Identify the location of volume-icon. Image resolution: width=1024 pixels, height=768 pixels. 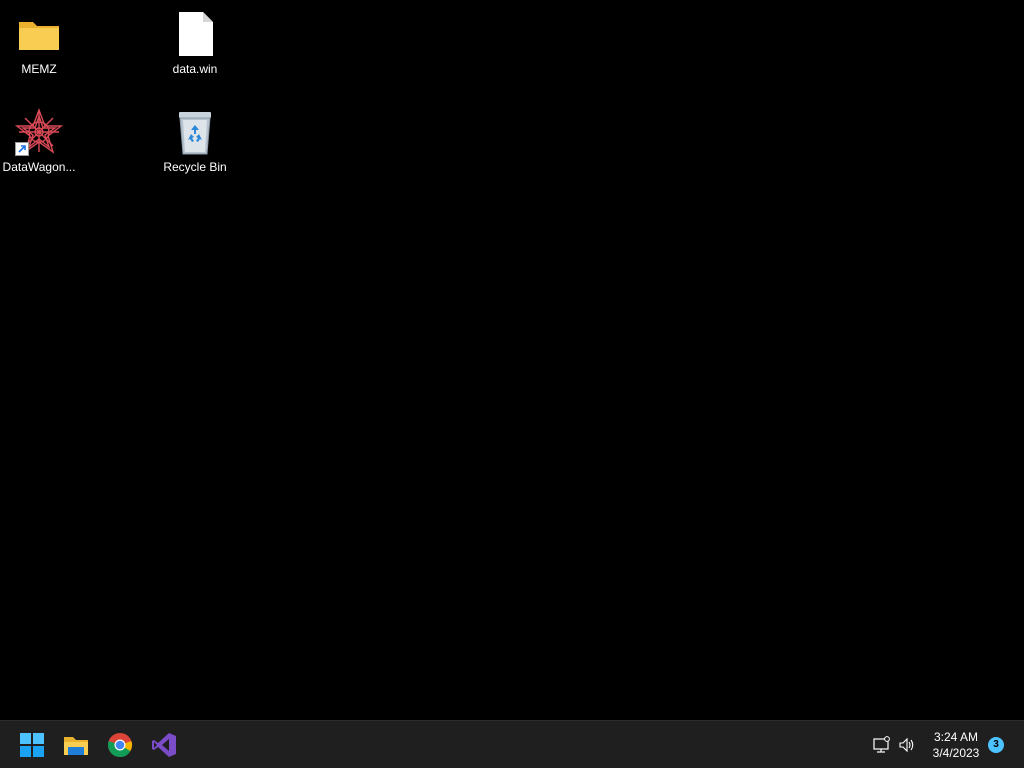
(907, 745).